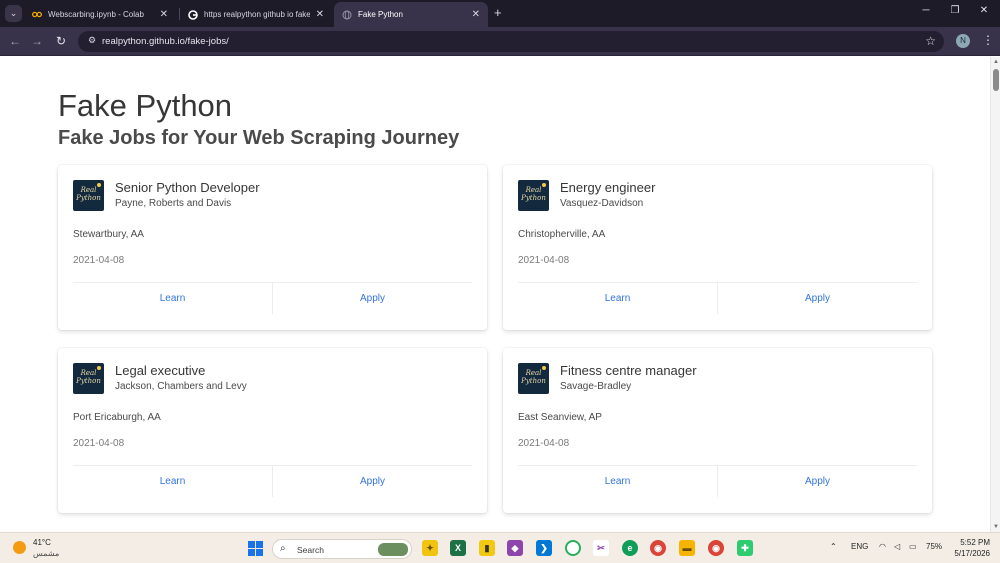 Image resolution: width=1000 pixels, height=563 pixels. What do you see at coordinates (511, 41) in the screenshot?
I see `address-bar: ⚙ realpython.github.io/fake-jobs/ ☆` at bounding box center [511, 41].